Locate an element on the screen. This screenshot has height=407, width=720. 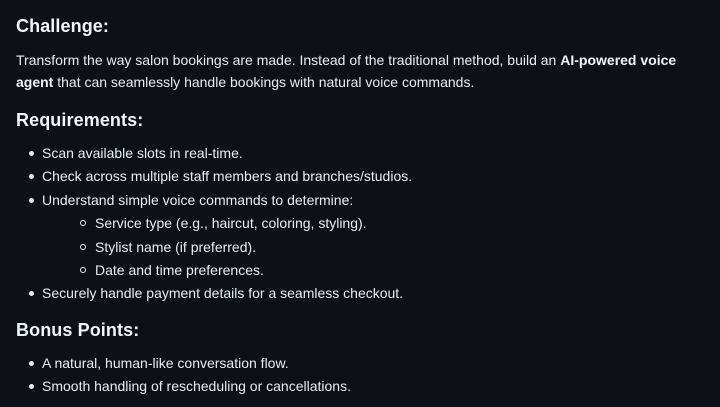
challenge-heading: Challenge: is located at coordinates (63, 26).